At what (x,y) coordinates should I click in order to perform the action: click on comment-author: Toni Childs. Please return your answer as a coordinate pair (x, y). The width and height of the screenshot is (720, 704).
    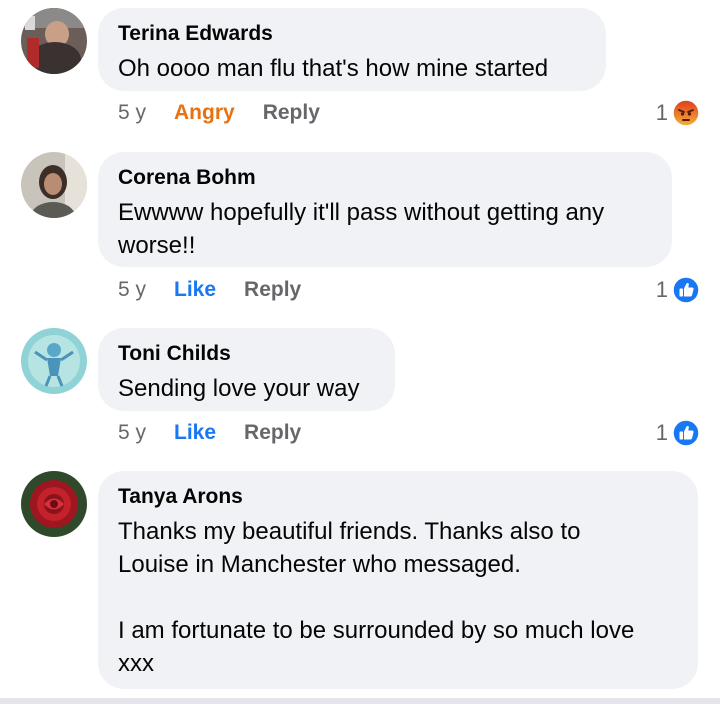
    Looking at the image, I should click on (246, 354).